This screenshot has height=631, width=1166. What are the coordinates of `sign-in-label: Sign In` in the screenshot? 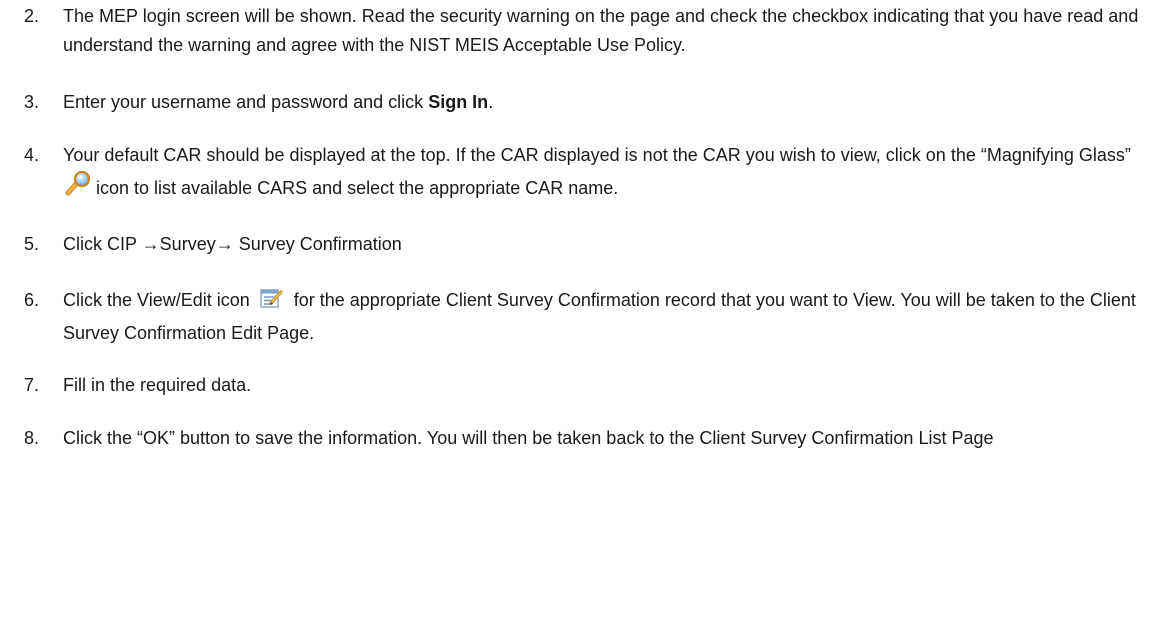 It's located at (458, 102).